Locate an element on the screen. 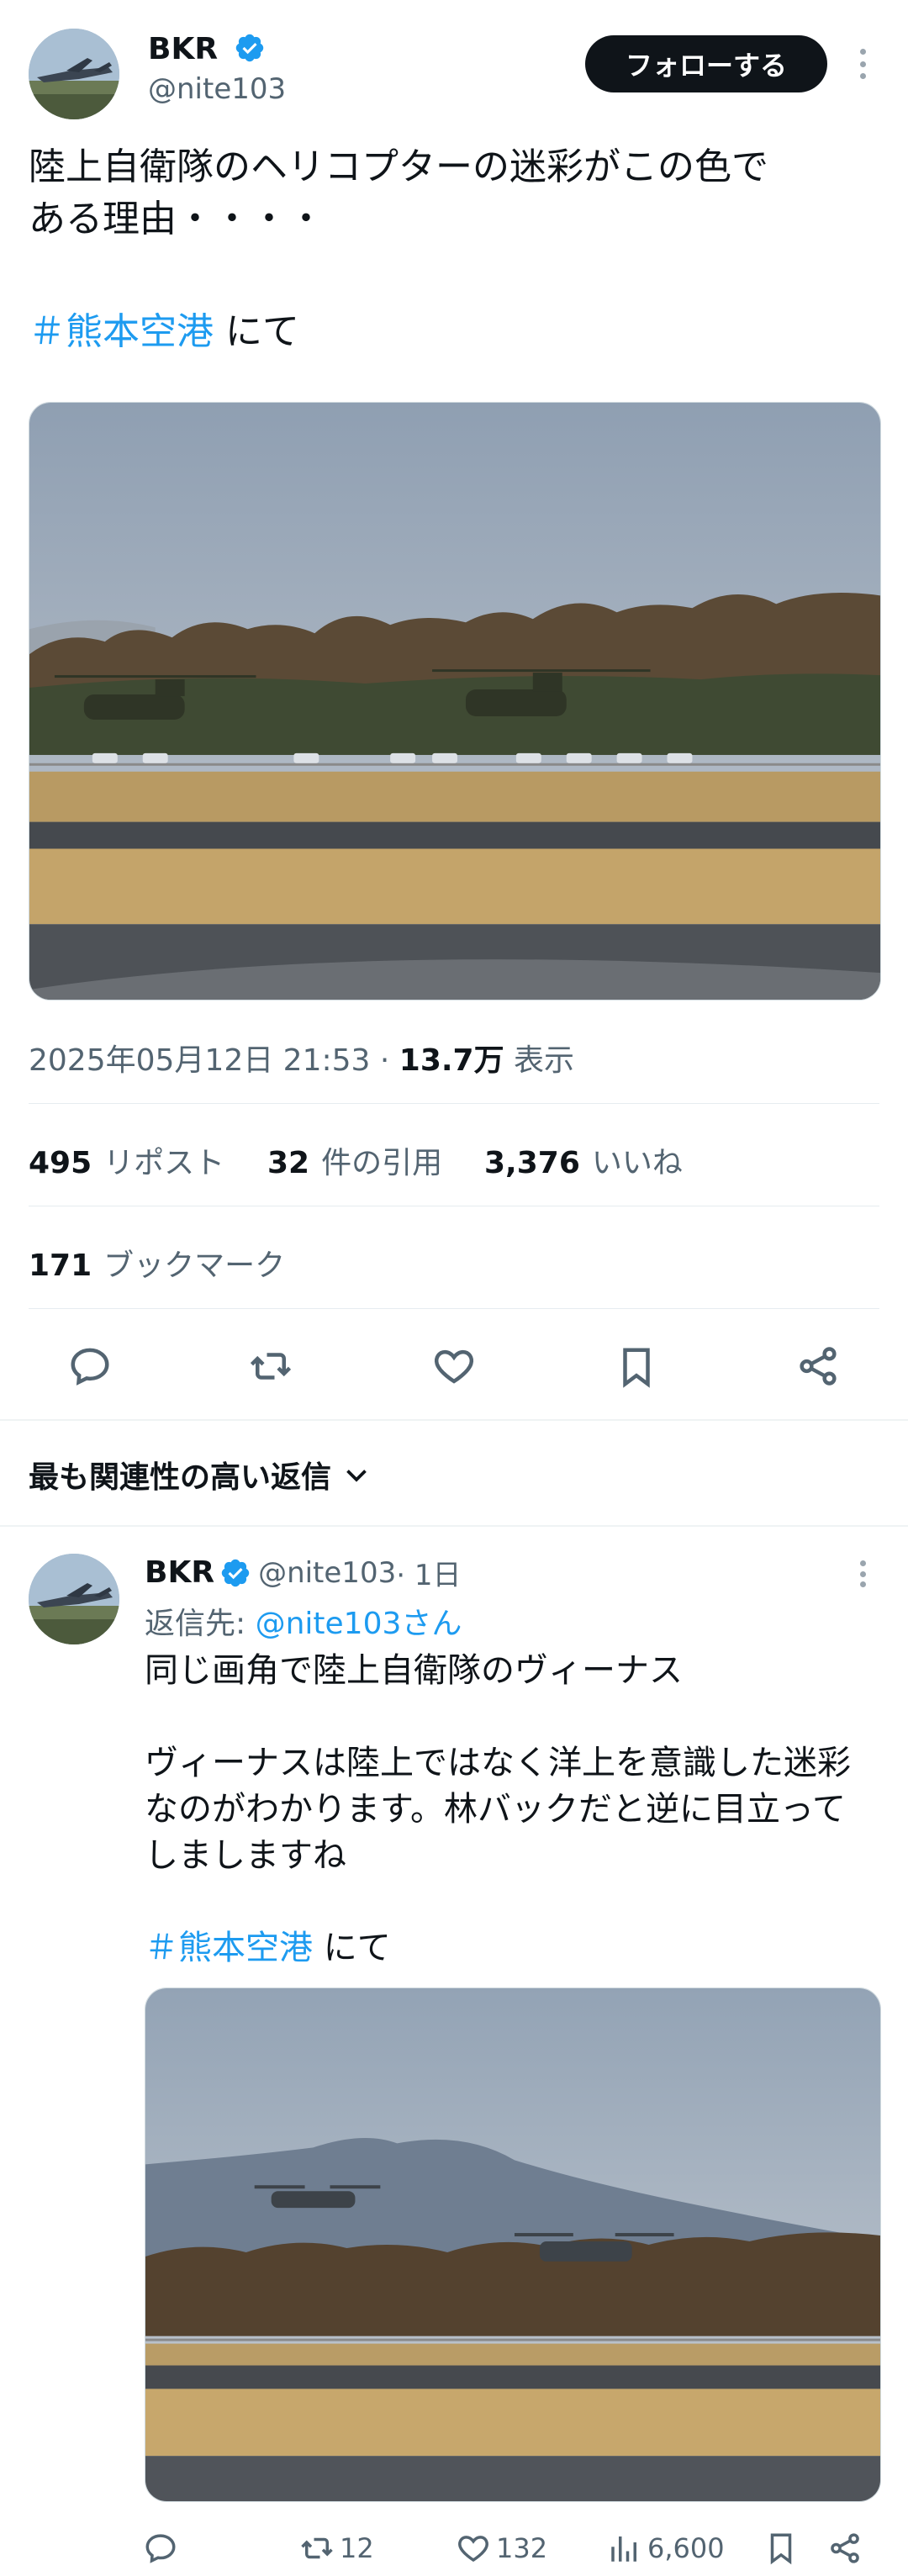 The height and width of the screenshot is (2576, 908). quotes-label: 件の引用 is located at coordinates (382, 1163).